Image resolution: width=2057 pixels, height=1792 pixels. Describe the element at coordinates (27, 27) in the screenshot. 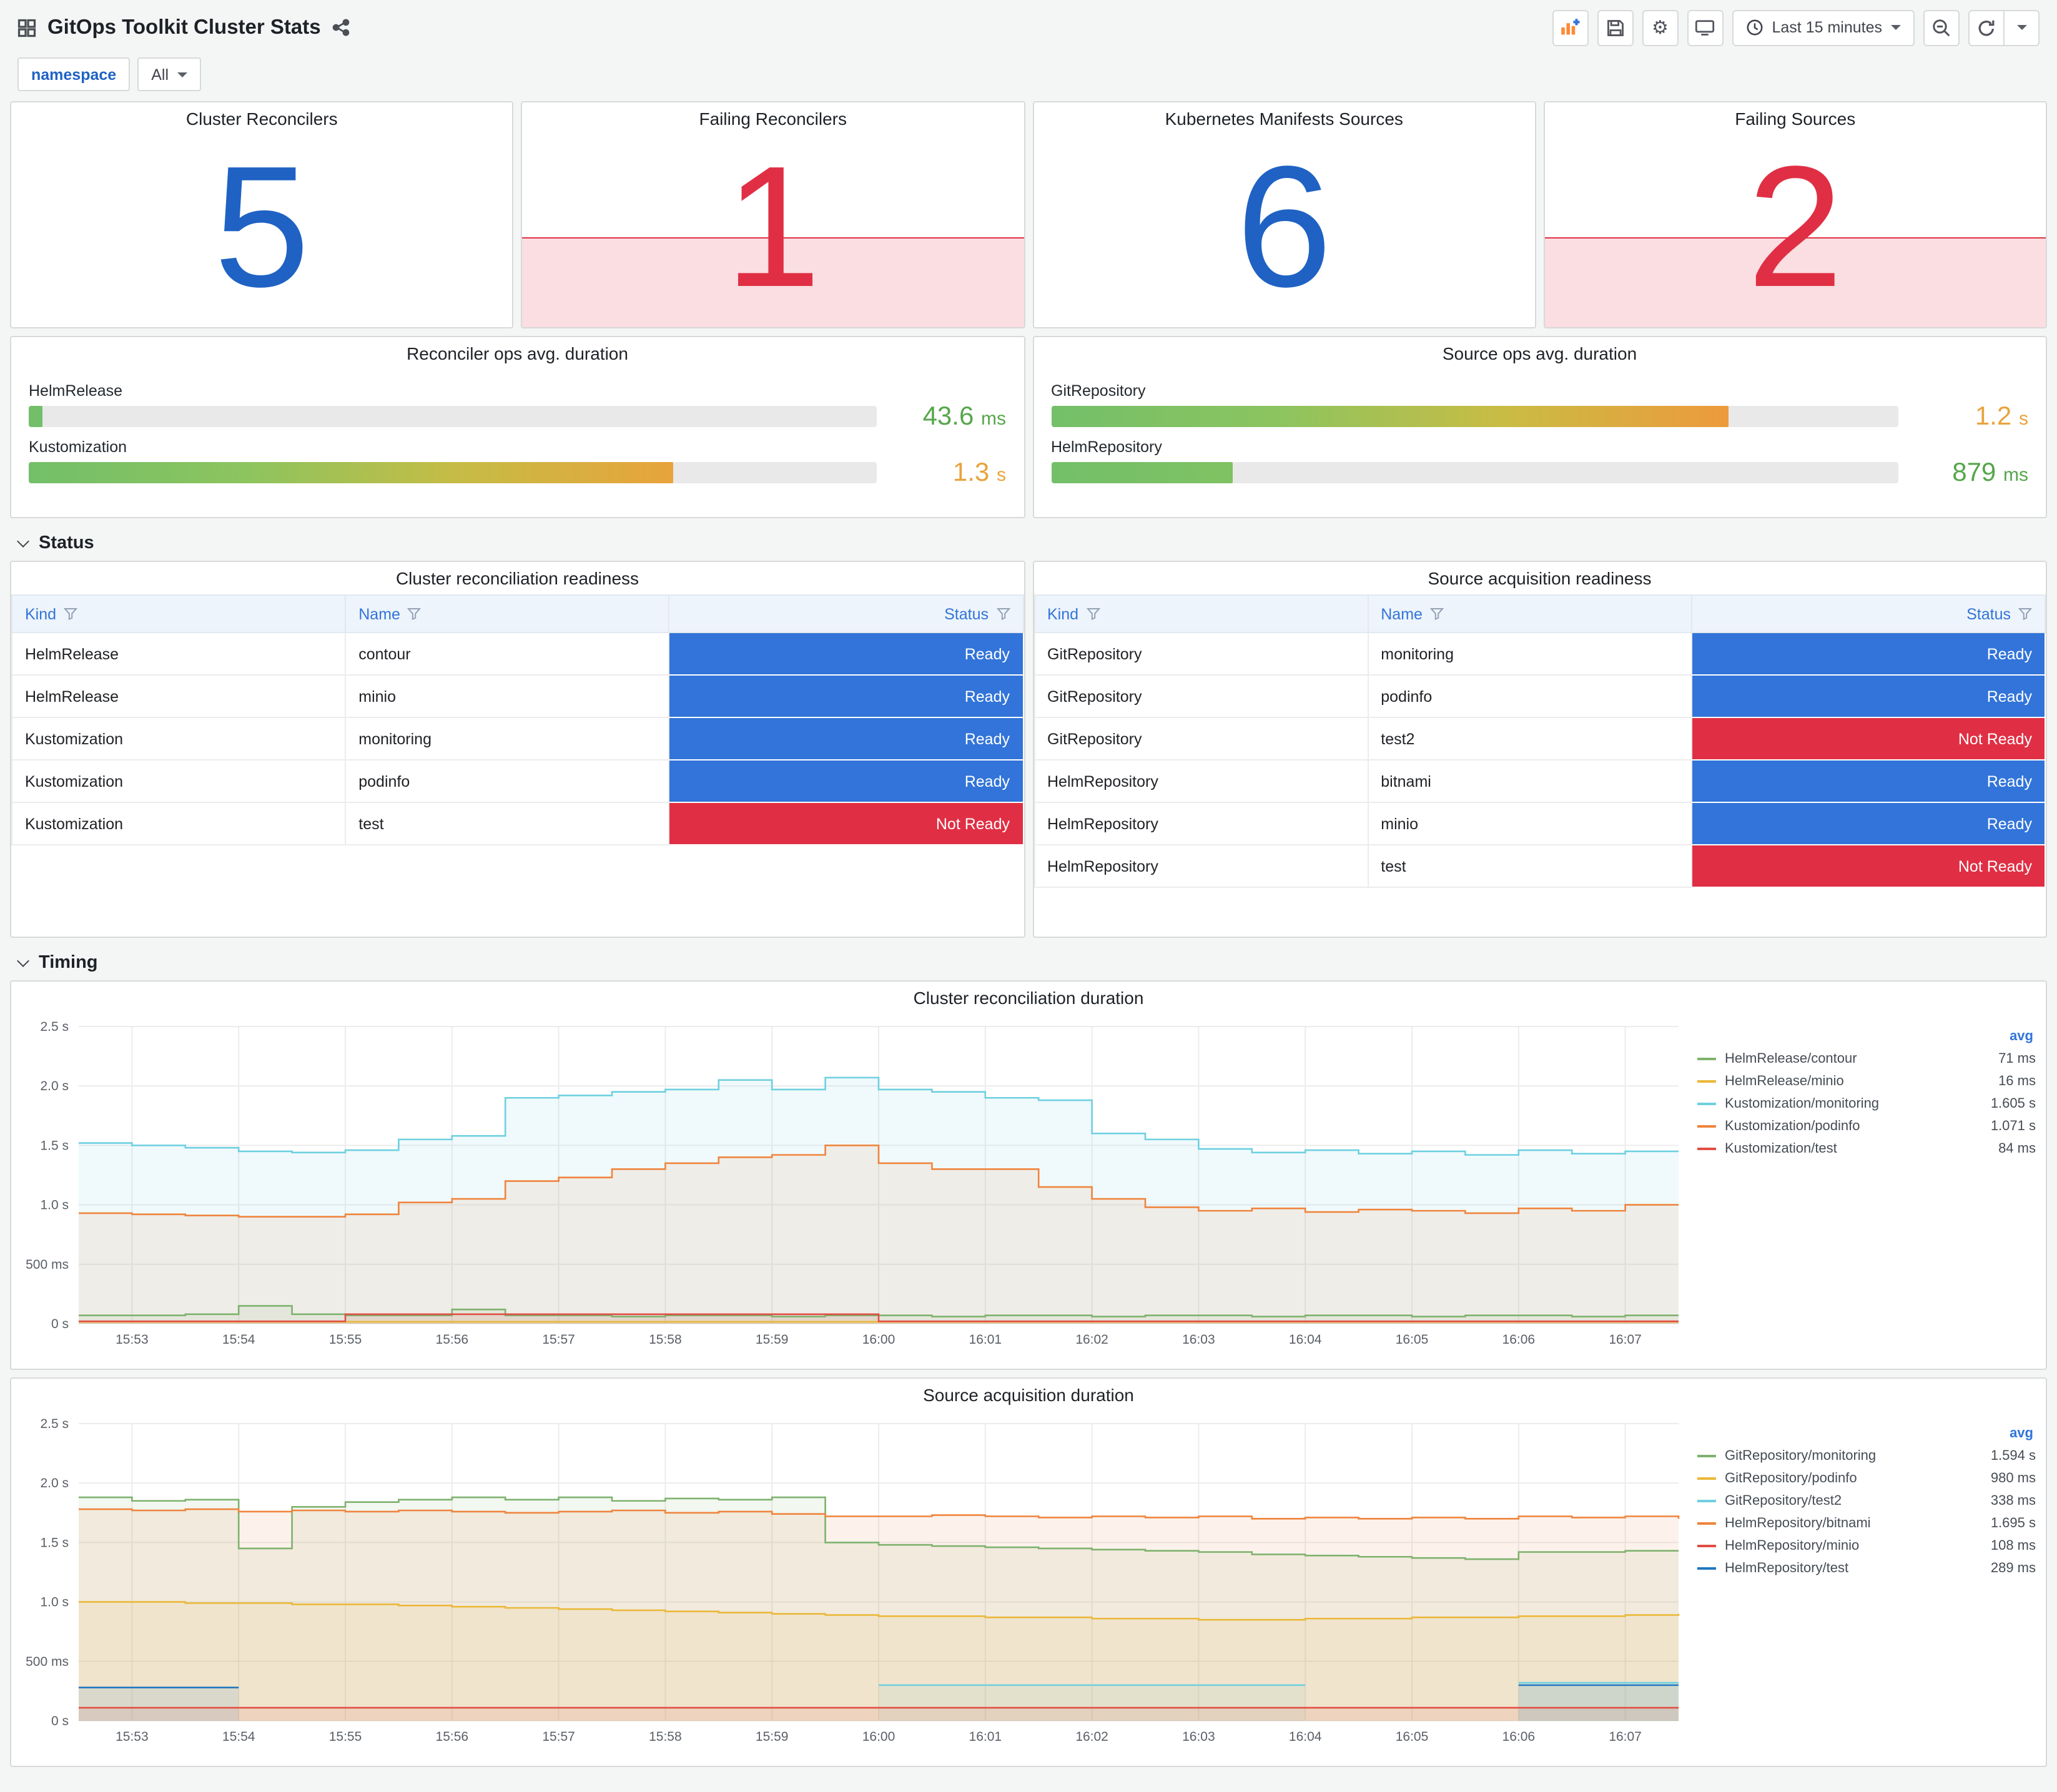

I see `dashboard-grid-icon` at that location.